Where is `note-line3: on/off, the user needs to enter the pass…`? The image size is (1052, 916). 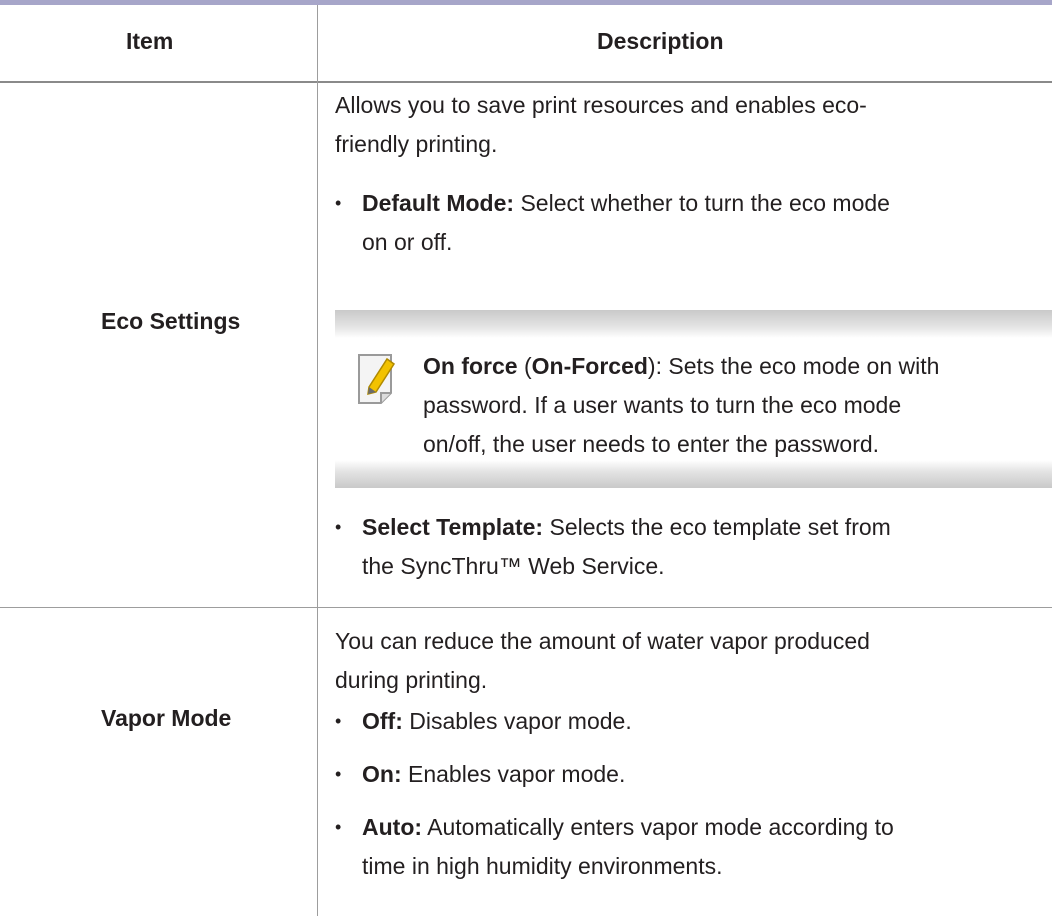
note-line3: on/off, the user needs to enter the pass… is located at coordinates (651, 444).